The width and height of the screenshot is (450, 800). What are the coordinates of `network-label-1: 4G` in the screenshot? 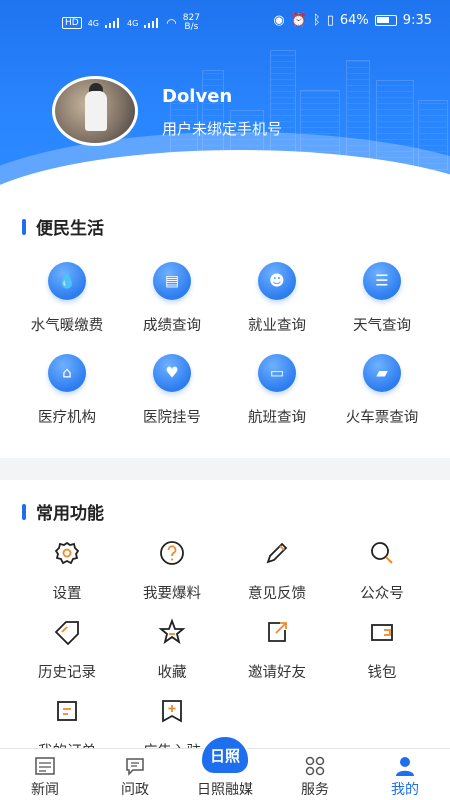 It's located at (93, 23).